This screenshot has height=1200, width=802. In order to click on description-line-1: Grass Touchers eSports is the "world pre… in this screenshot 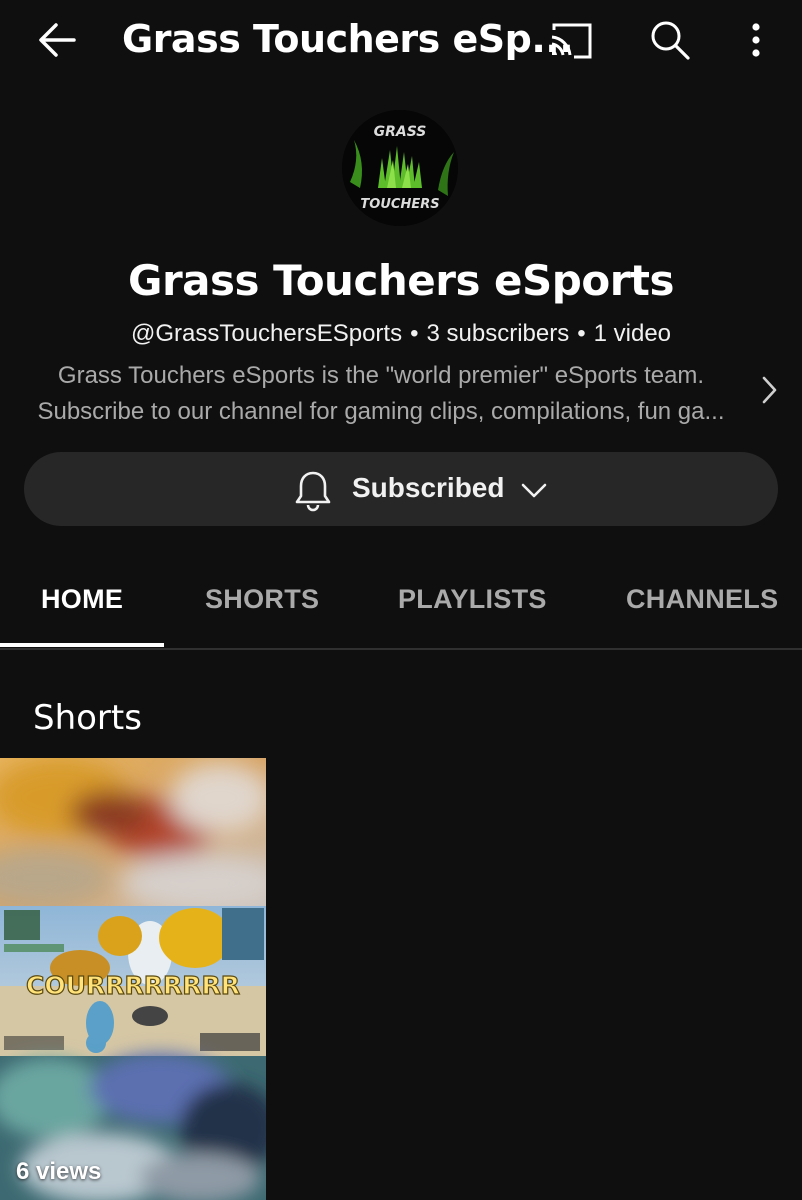, I will do `click(381, 375)`.